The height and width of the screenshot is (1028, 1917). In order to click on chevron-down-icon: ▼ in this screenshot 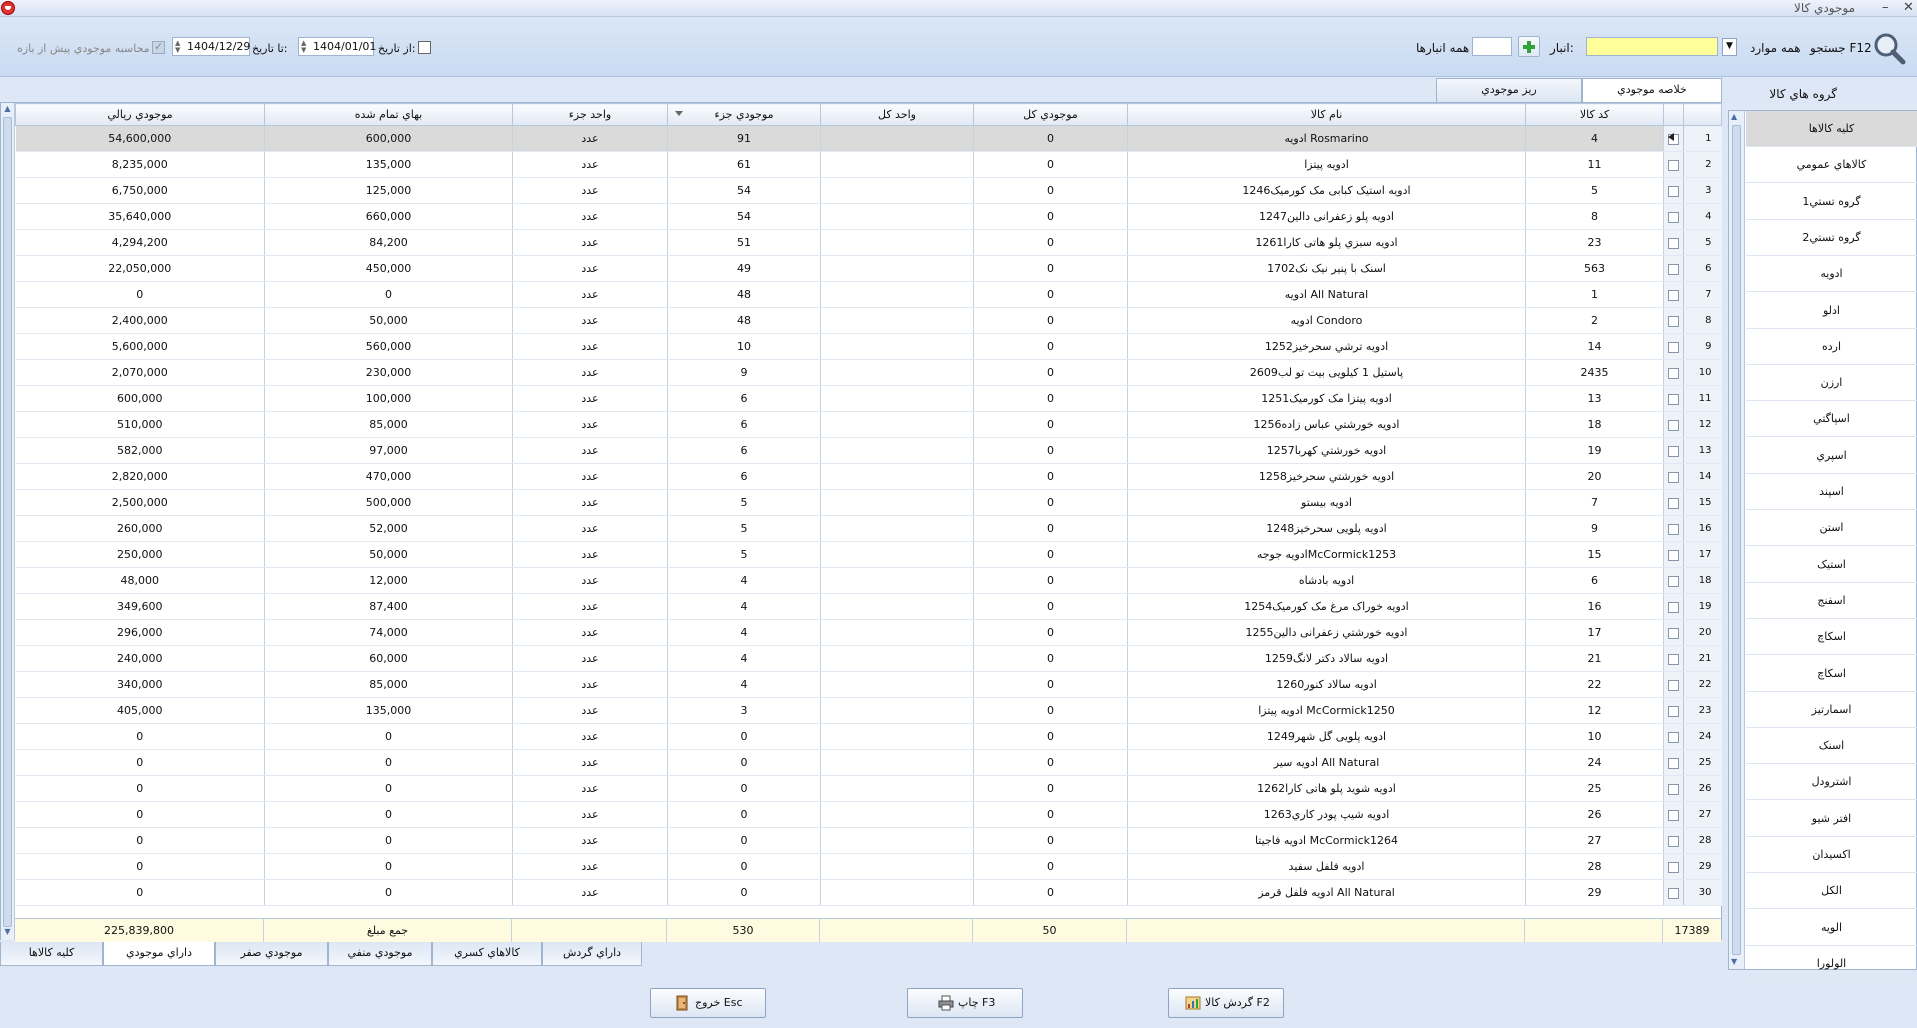, I will do `click(1729, 47)`.